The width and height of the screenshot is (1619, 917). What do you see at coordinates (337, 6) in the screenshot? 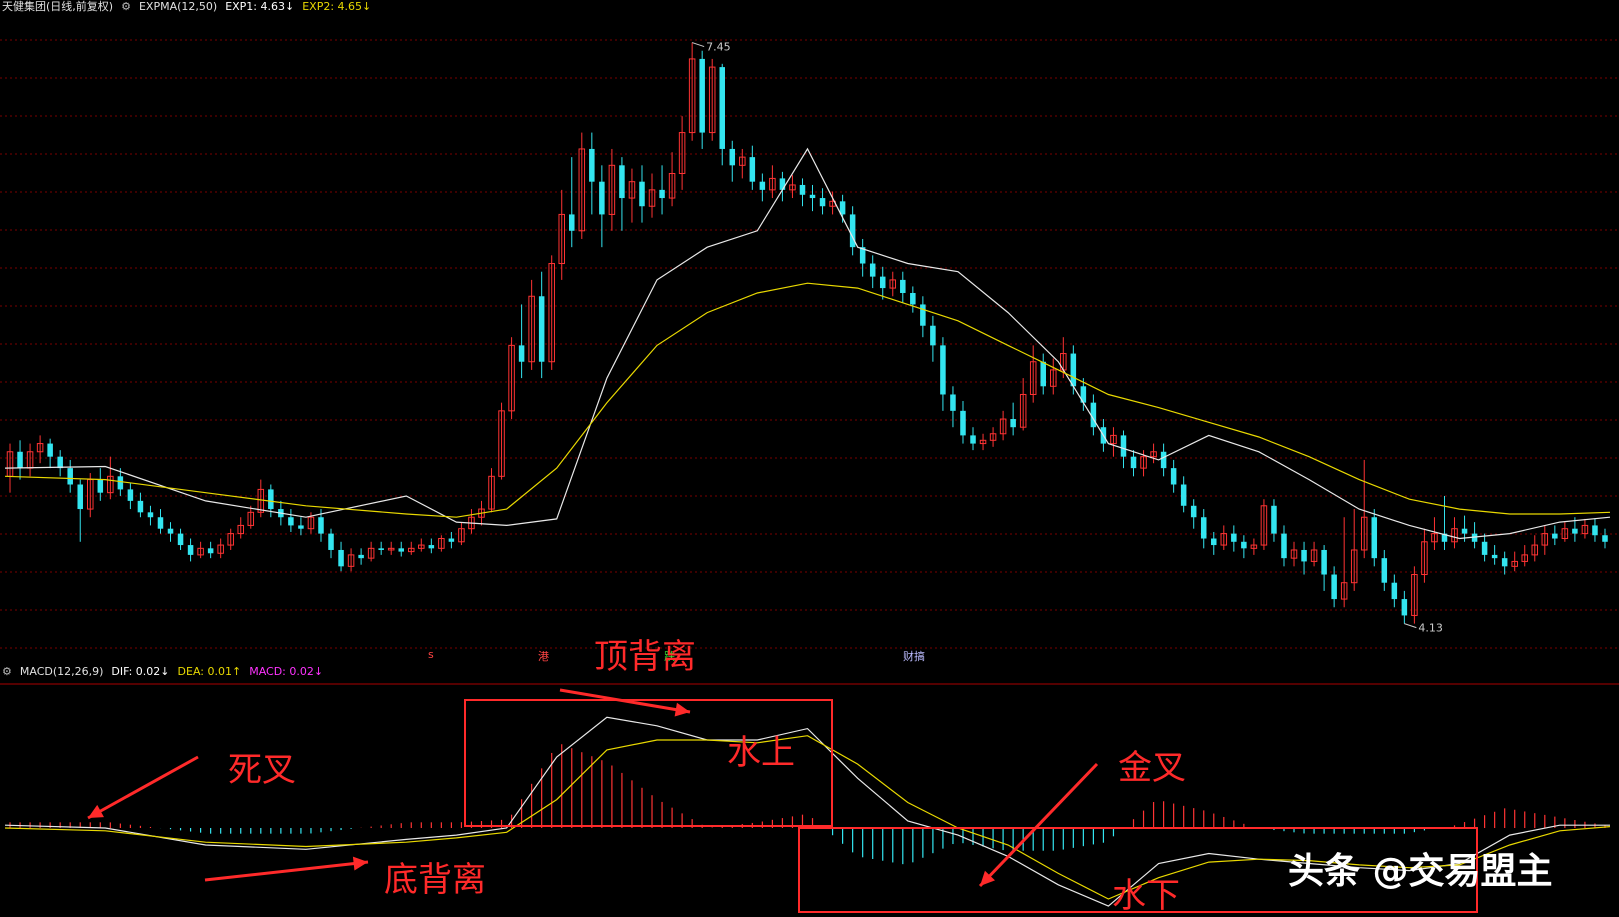
I see `exp2-label: EXP2: 4.65↓` at bounding box center [337, 6].